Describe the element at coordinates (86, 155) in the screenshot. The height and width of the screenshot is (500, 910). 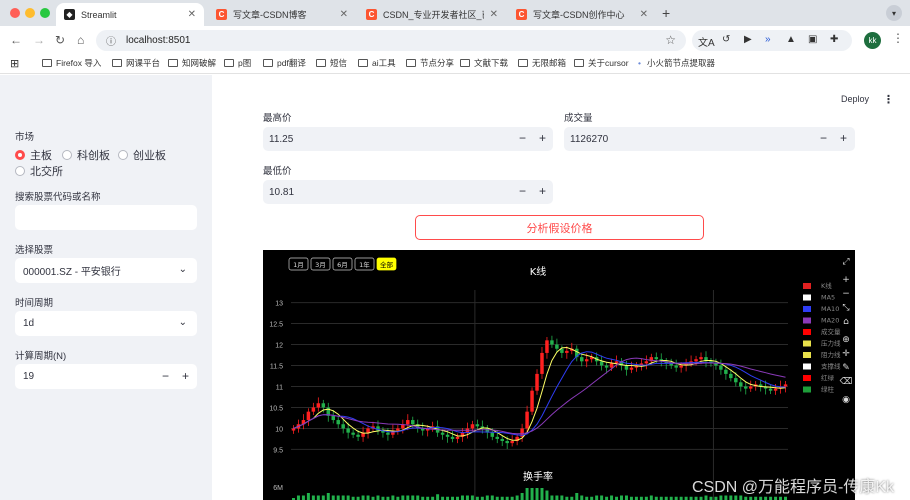
I see `radio-market-star: 科创板` at that location.